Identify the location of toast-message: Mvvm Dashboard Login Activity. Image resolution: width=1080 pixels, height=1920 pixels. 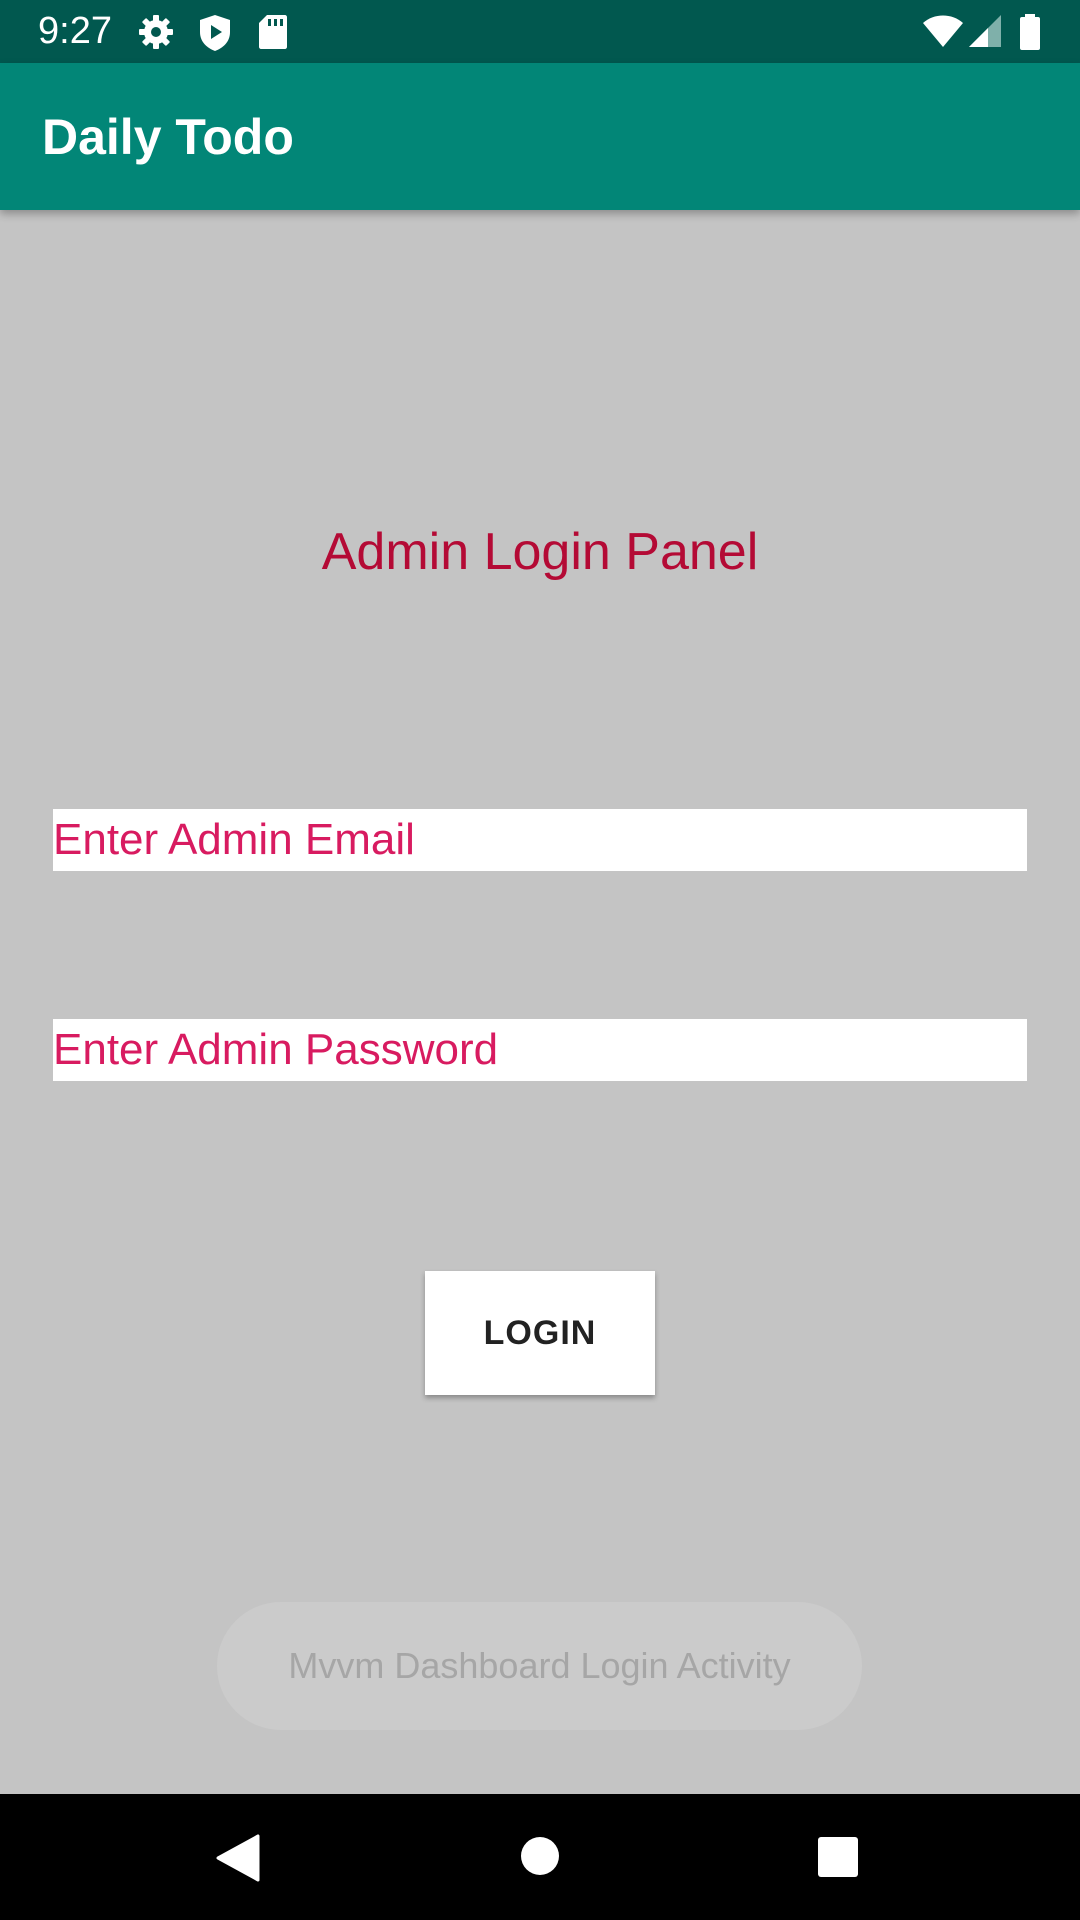
(539, 1666).